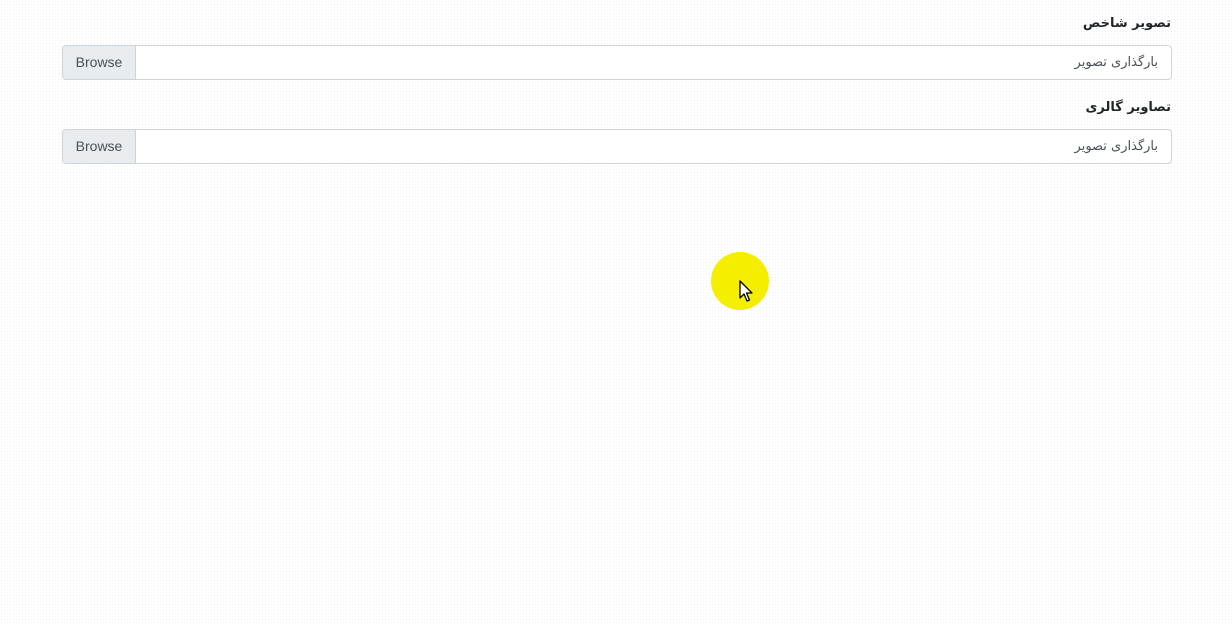  I want to click on featured-image-label: تصویر شاخص, so click(1126, 23).